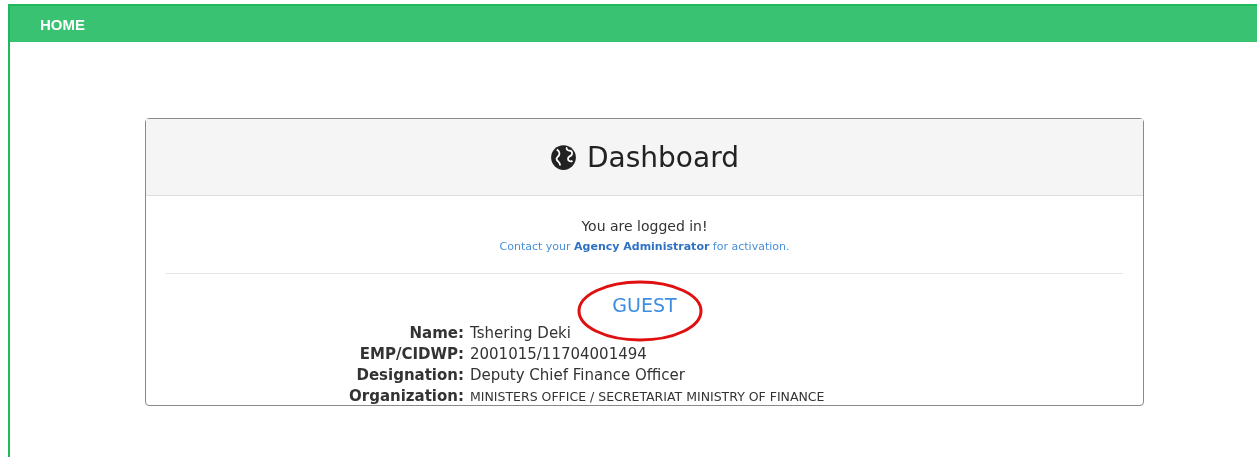 This screenshot has width=1257, height=457. I want to click on nav-link: HOME, so click(62, 24).